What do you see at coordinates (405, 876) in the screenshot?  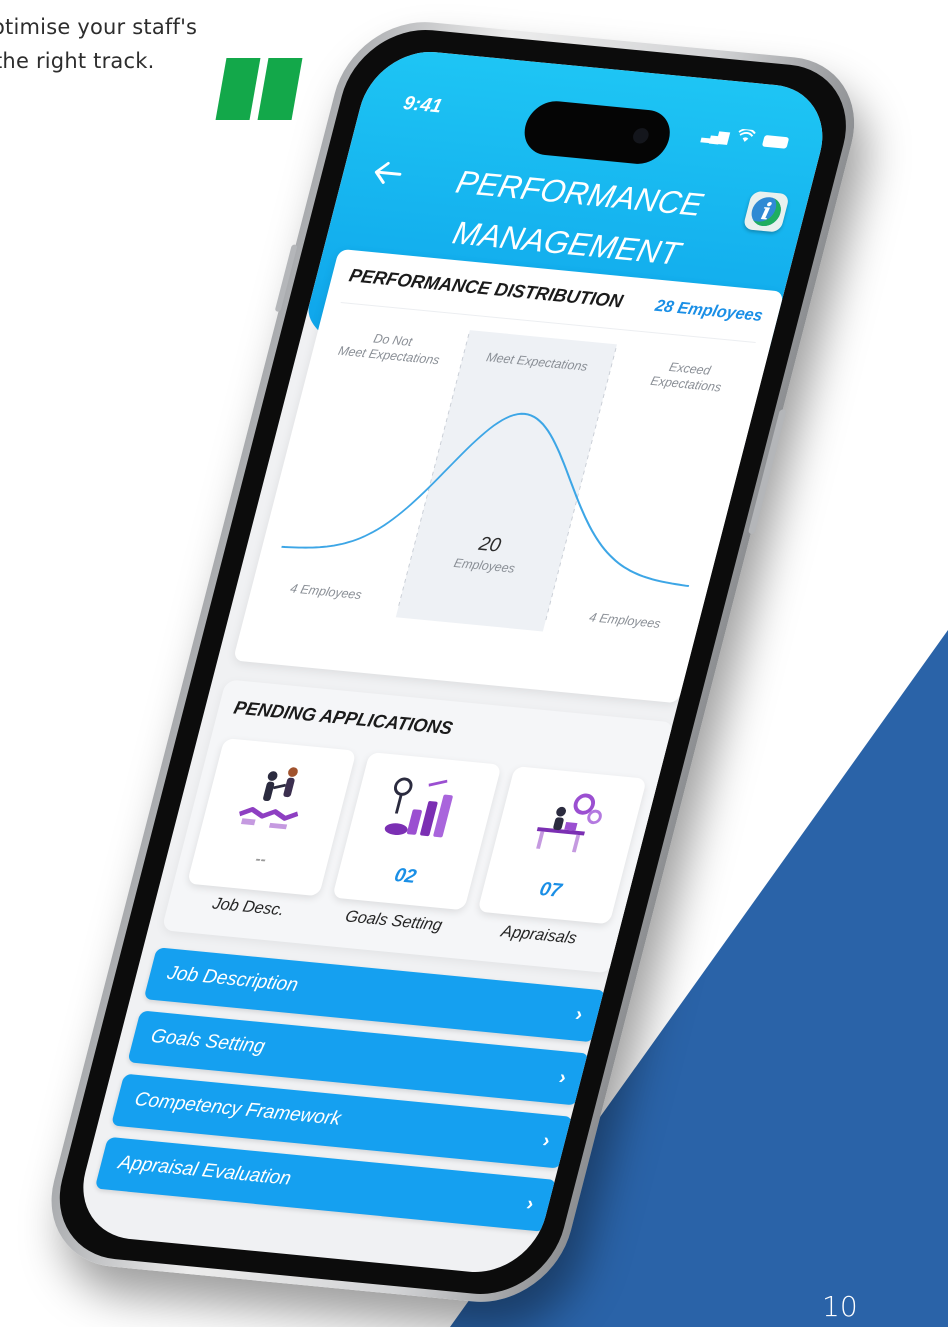 I see `pending-count-goals-setting: 02` at bounding box center [405, 876].